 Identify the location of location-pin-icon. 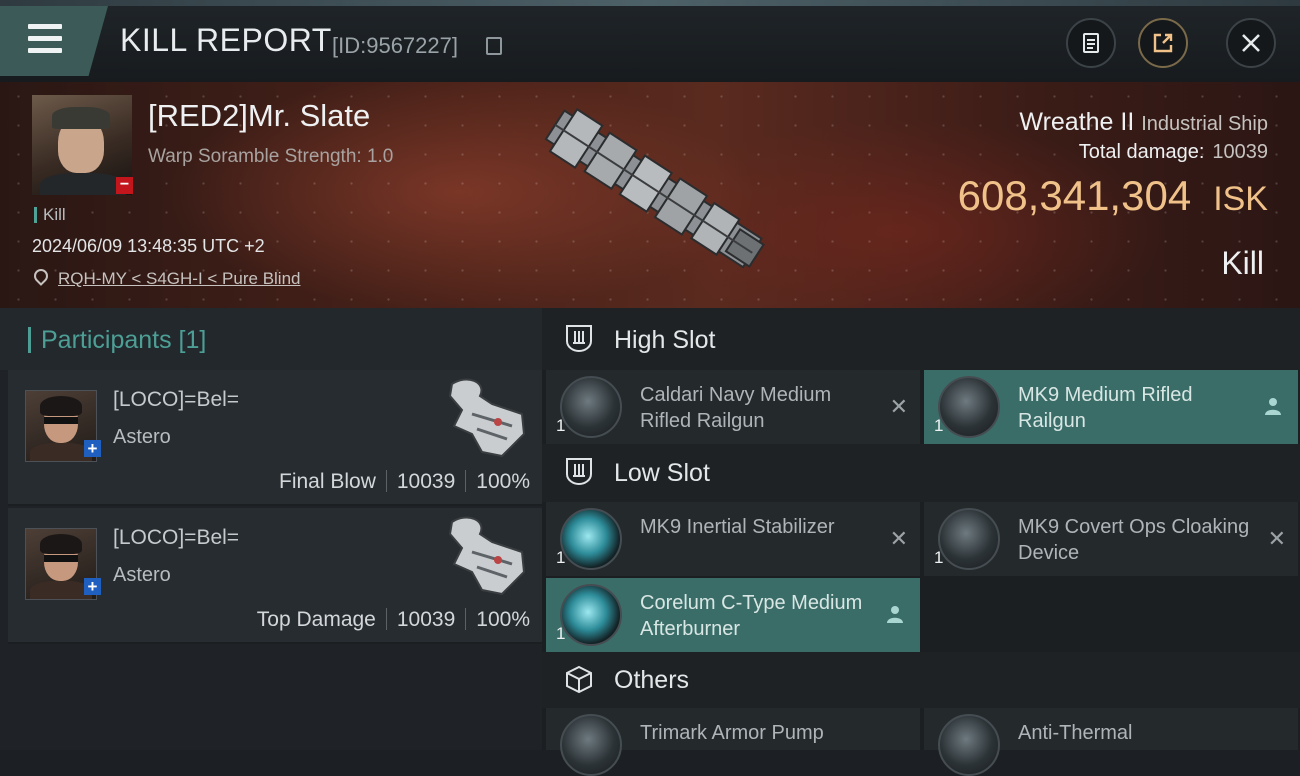
(41, 276).